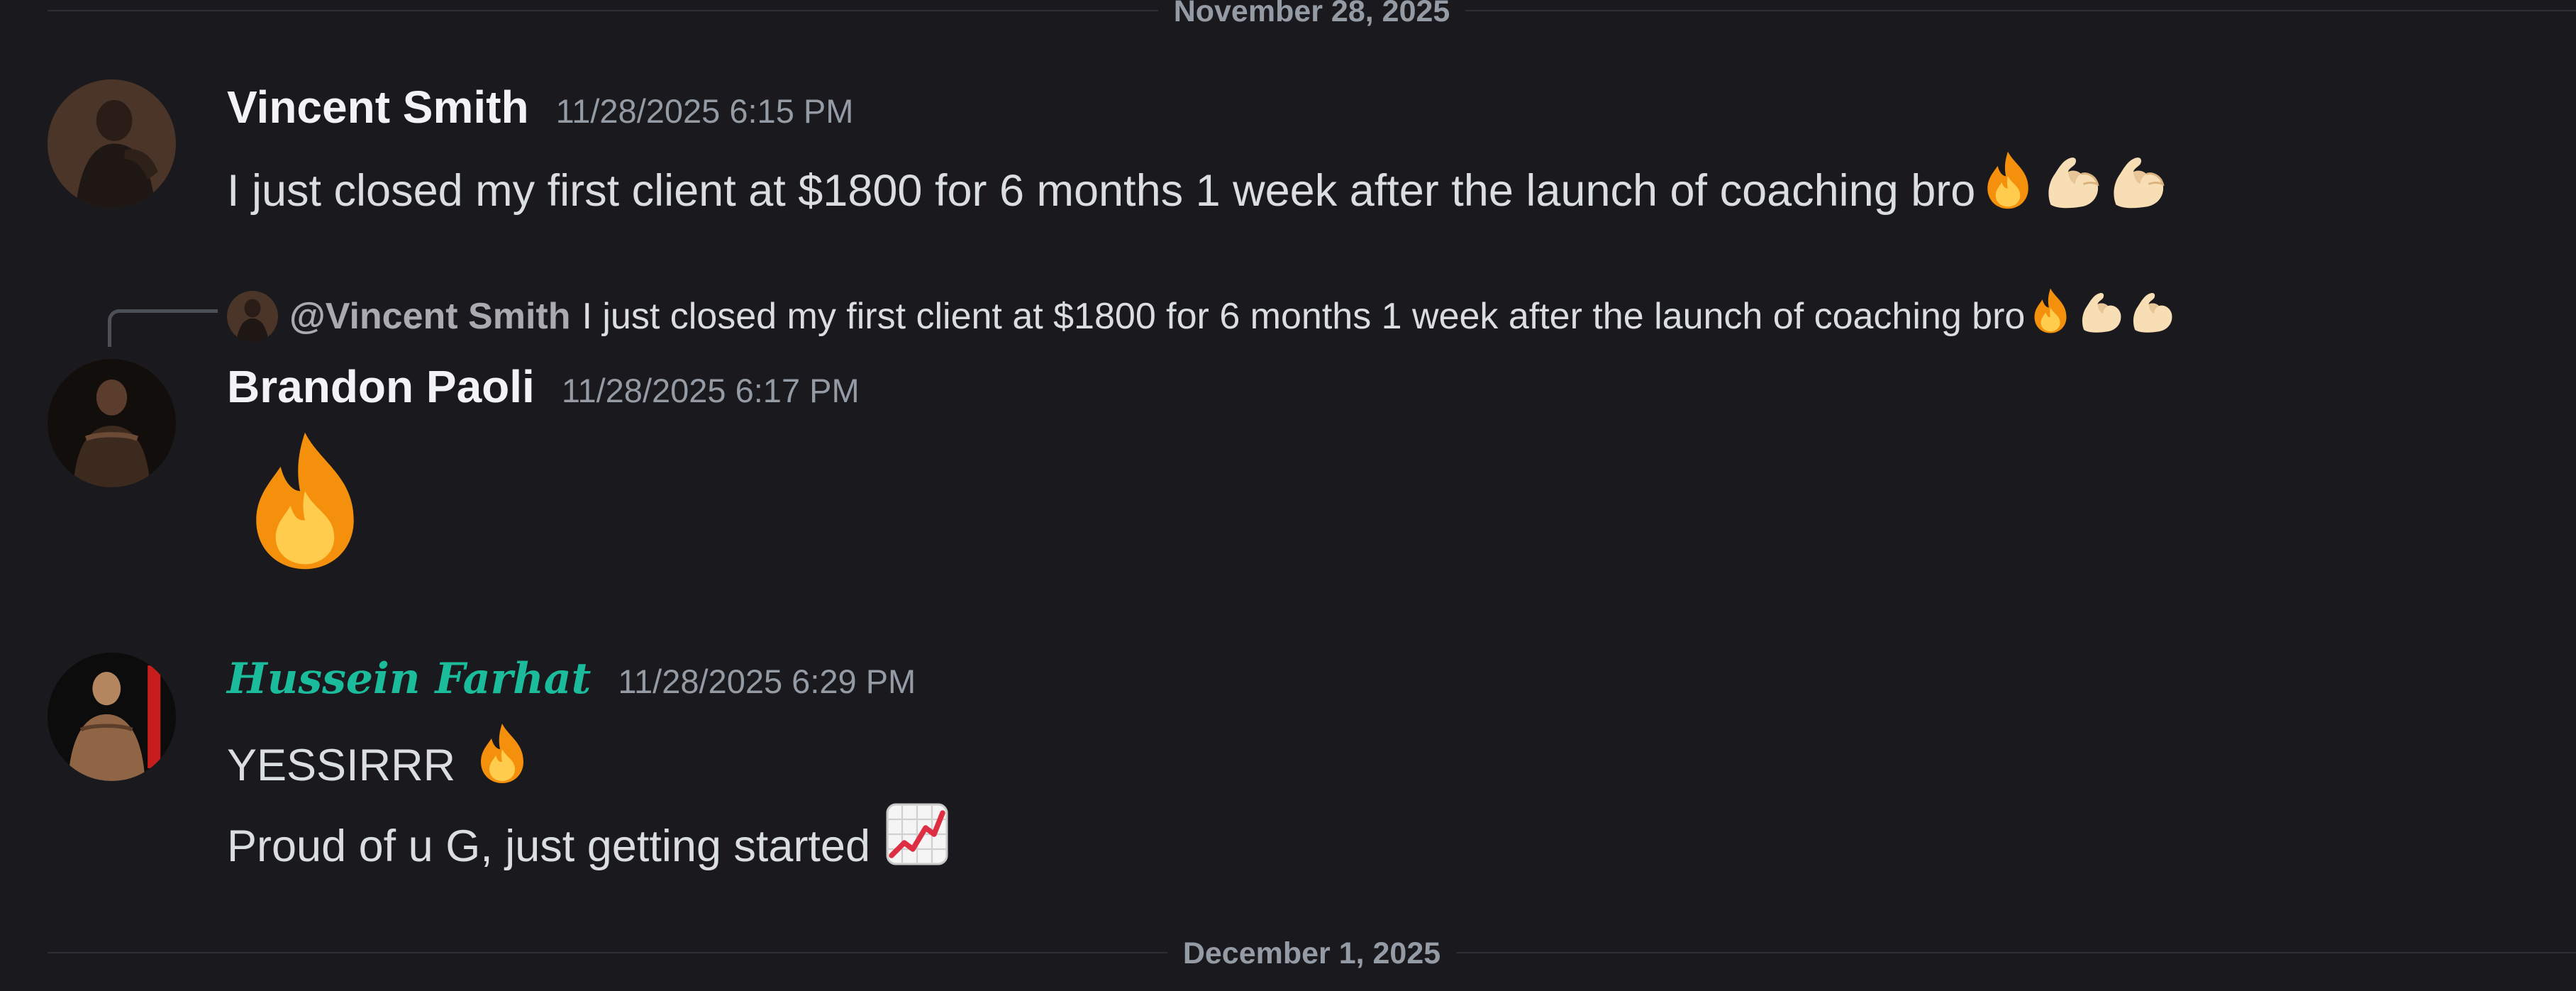 The image size is (2576, 991). What do you see at coordinates (163, 328) in the screenshot?
I see `reply-connector` at bounding box center [163, 328].